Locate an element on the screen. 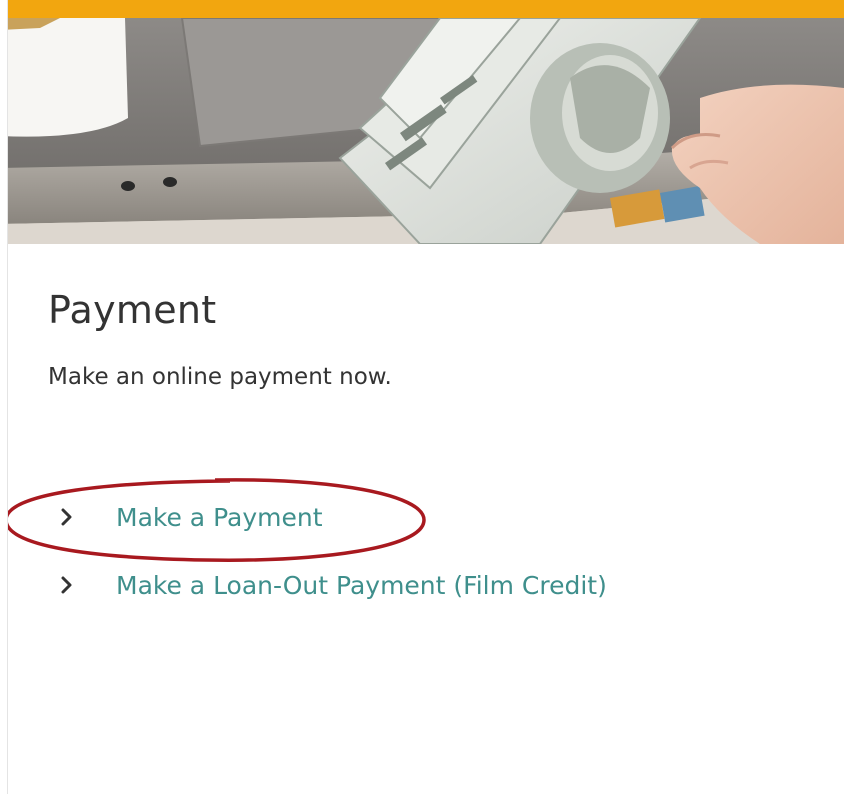  make-payment-link: Make a Payment is located at coordinates (440, 517).